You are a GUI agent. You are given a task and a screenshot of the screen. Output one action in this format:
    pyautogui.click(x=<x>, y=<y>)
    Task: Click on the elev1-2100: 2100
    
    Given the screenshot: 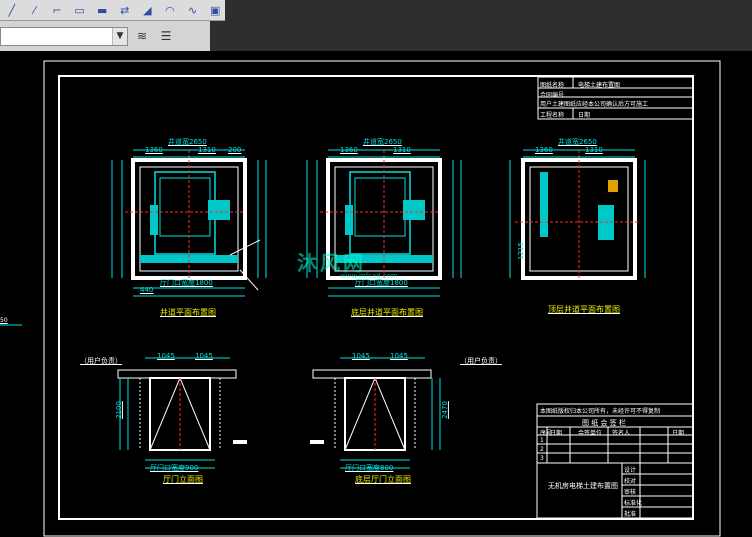 What is the action you would take?
    pyautogui.click(x=118, y=410)
    